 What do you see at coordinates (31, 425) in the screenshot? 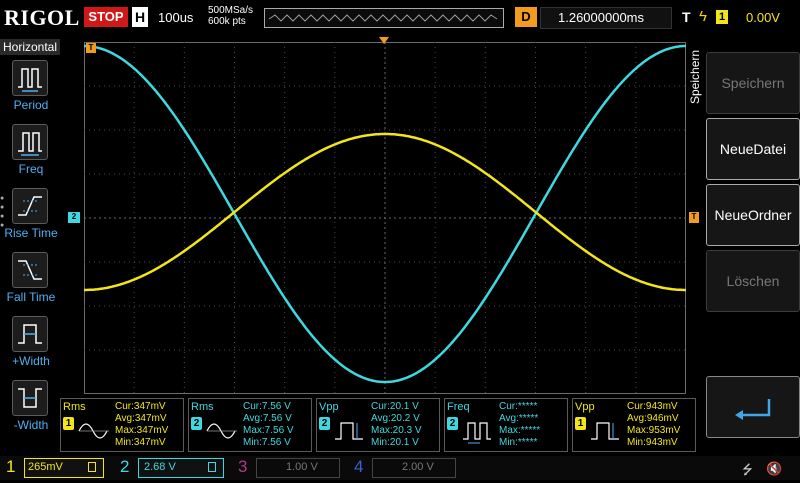
I see `measure-negative-width-label: -Width` at bounding box center [31, 425].